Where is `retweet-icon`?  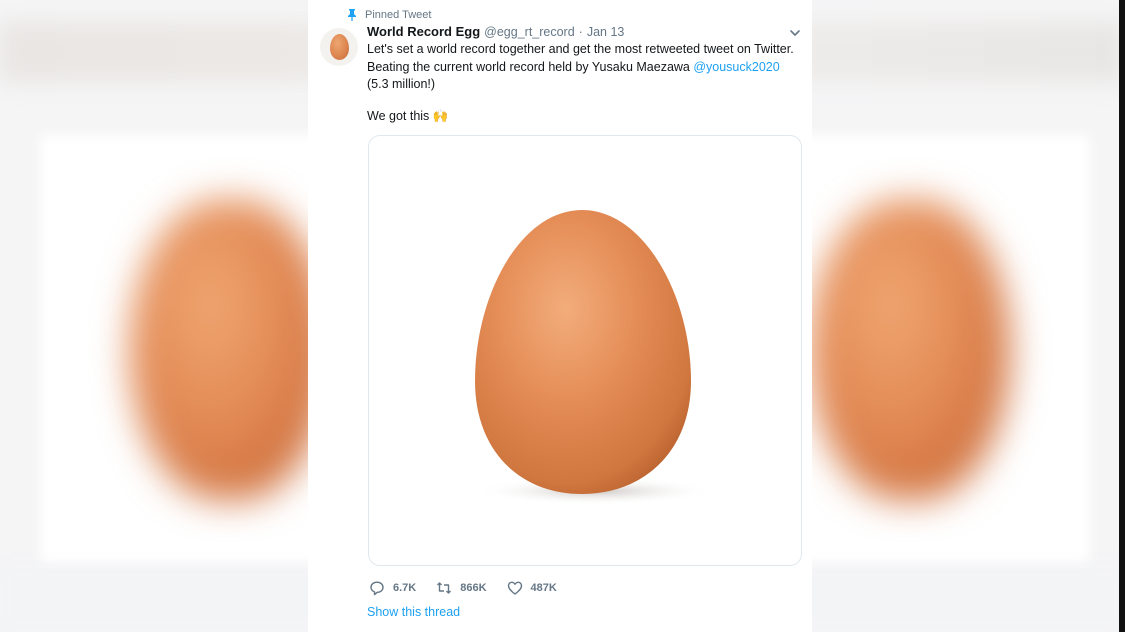
retweet-icon is located at coordinates (444, 588).